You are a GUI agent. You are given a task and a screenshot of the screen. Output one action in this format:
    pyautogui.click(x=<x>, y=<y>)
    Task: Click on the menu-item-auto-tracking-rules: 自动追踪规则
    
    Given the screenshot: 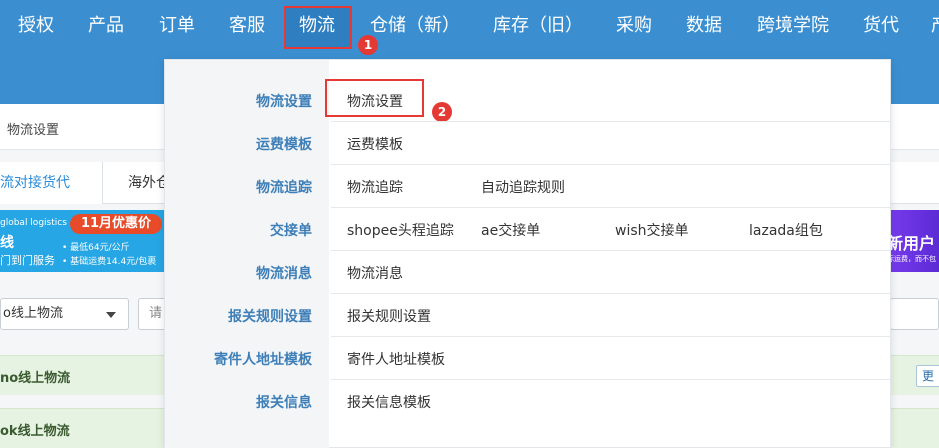 What is the action you would take?
    pyautogui.click(x=523, y=187)
    